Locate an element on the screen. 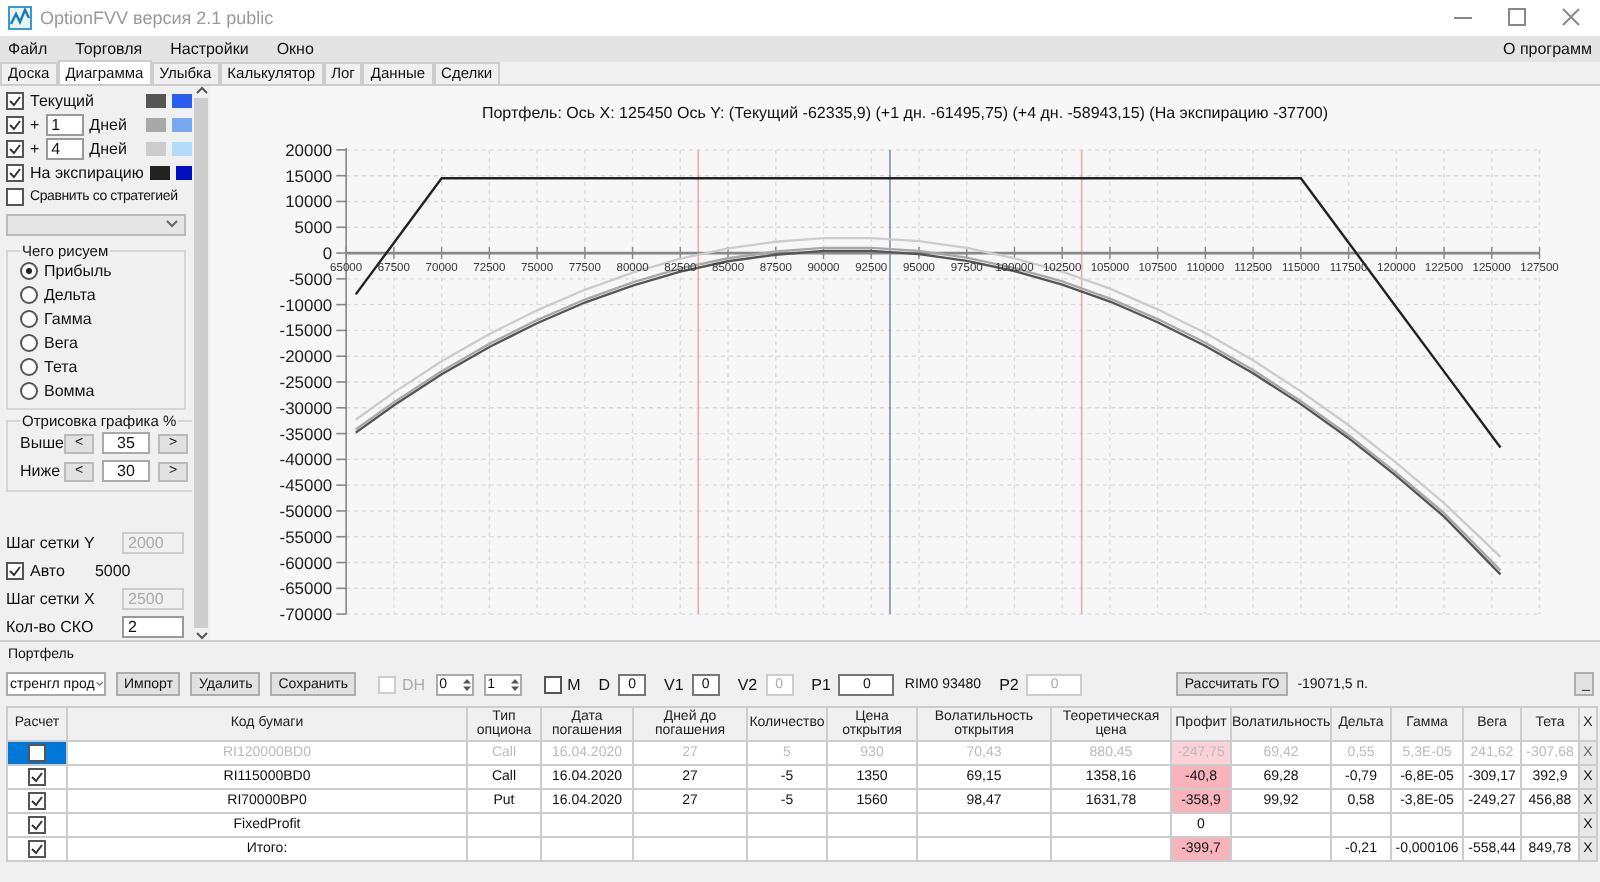 This screenshot has width=1600, height=882. radio-label: Вомма is located at coordinates (70, 391).